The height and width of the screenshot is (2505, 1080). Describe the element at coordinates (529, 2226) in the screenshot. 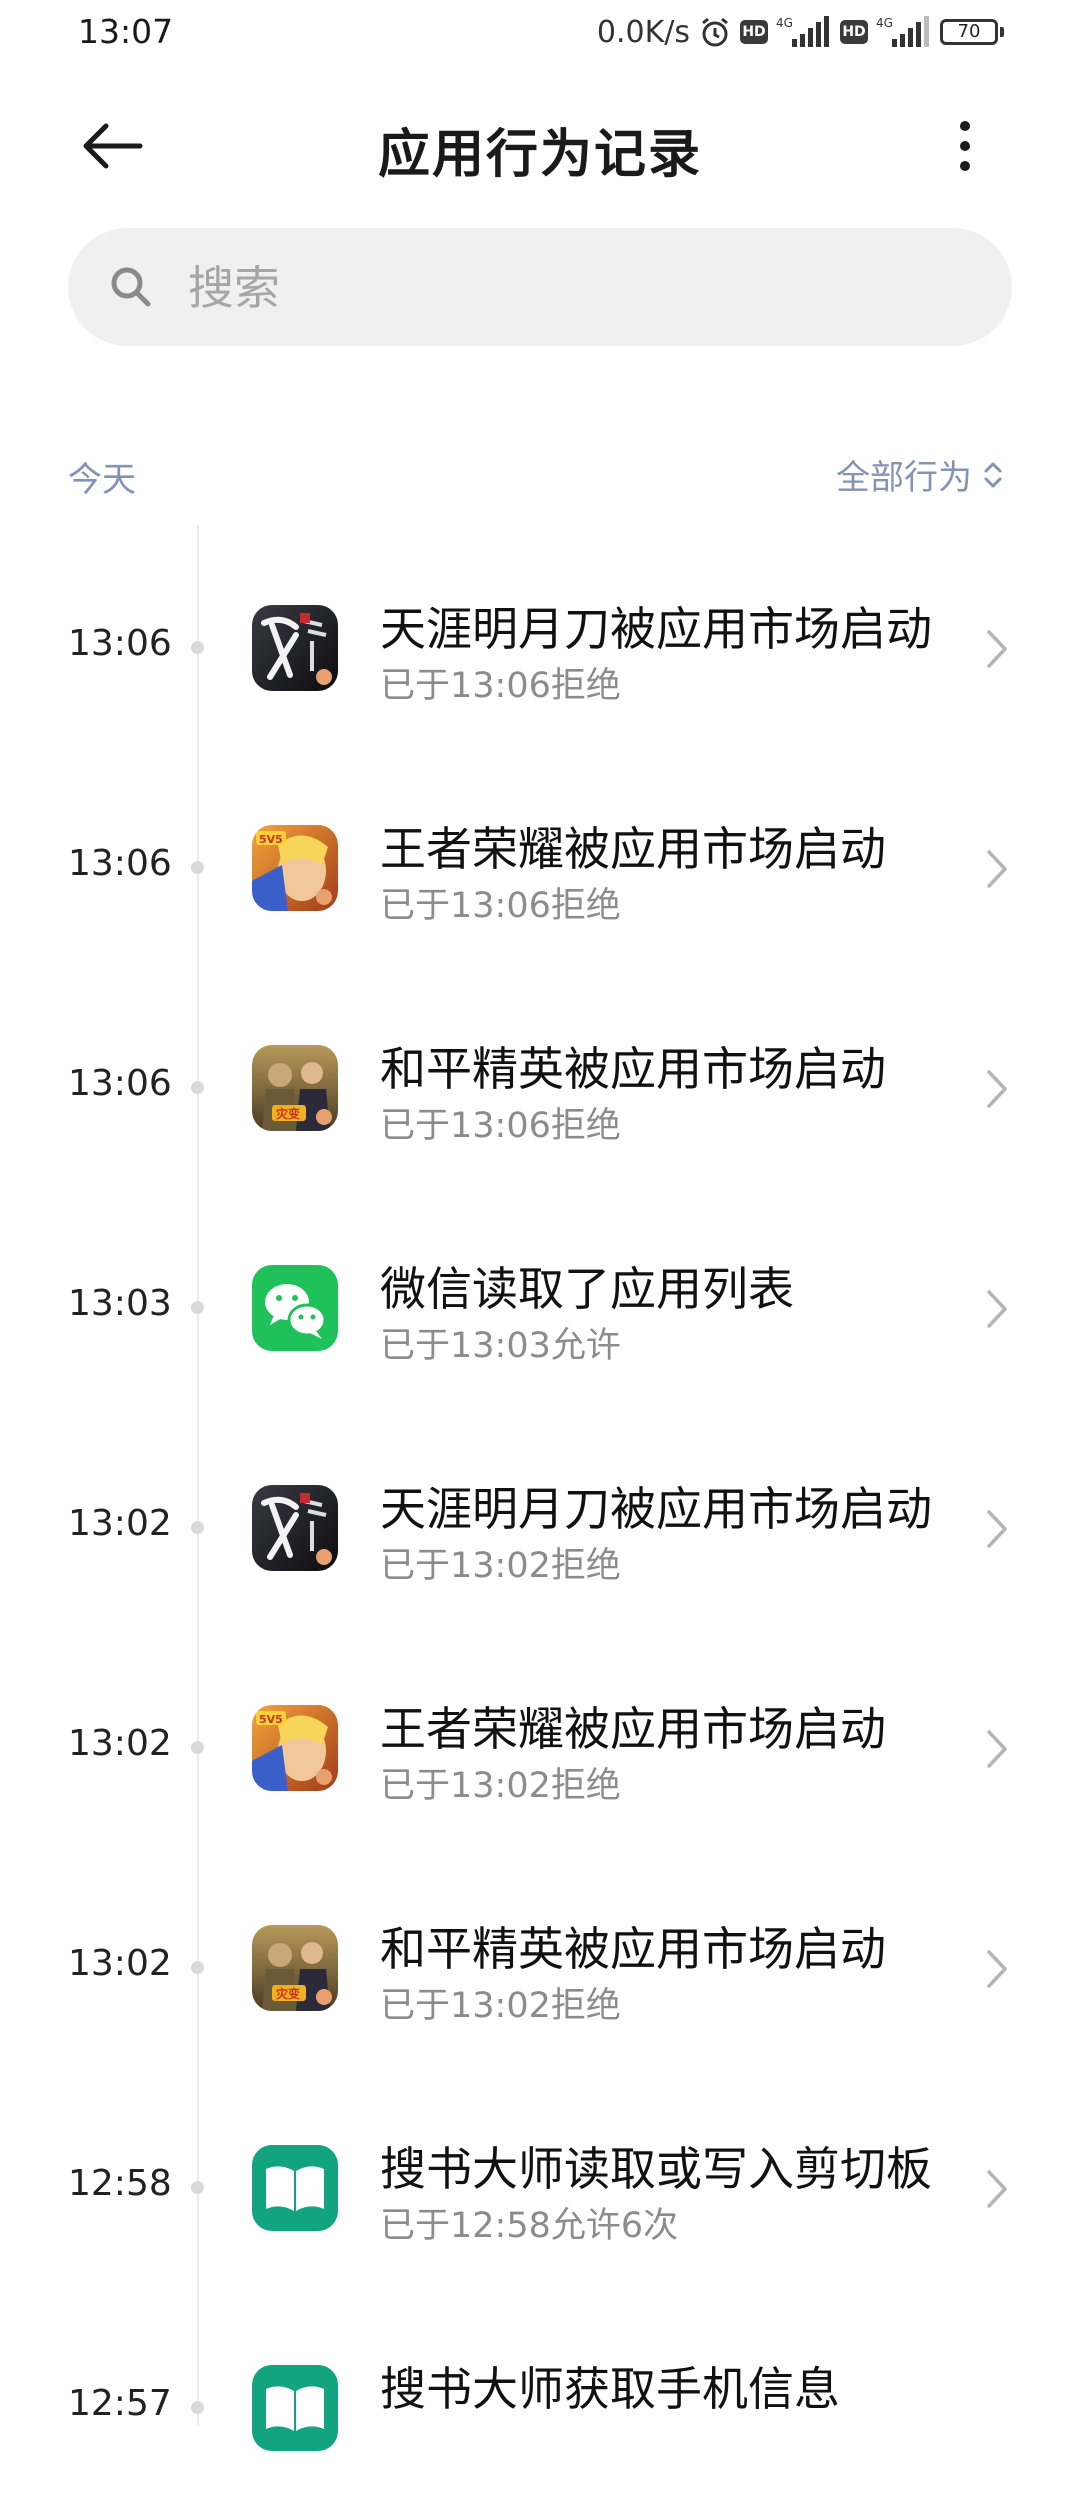

I see `record-status: 已于12:58允许6次` at that location.